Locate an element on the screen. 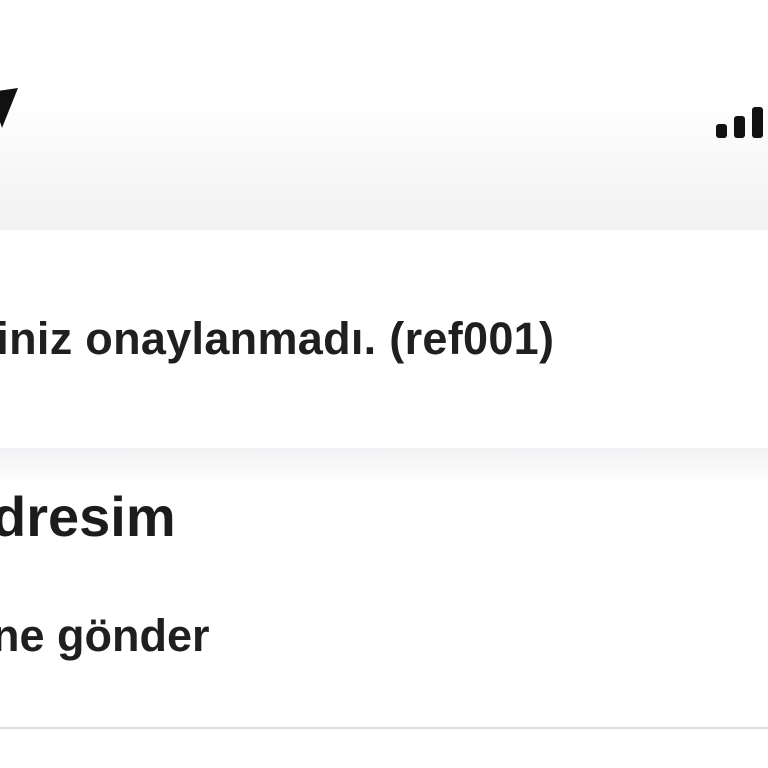 This screenshot has width=768, height=768. cellular-signal-icon is located at coordinates (742, 117).